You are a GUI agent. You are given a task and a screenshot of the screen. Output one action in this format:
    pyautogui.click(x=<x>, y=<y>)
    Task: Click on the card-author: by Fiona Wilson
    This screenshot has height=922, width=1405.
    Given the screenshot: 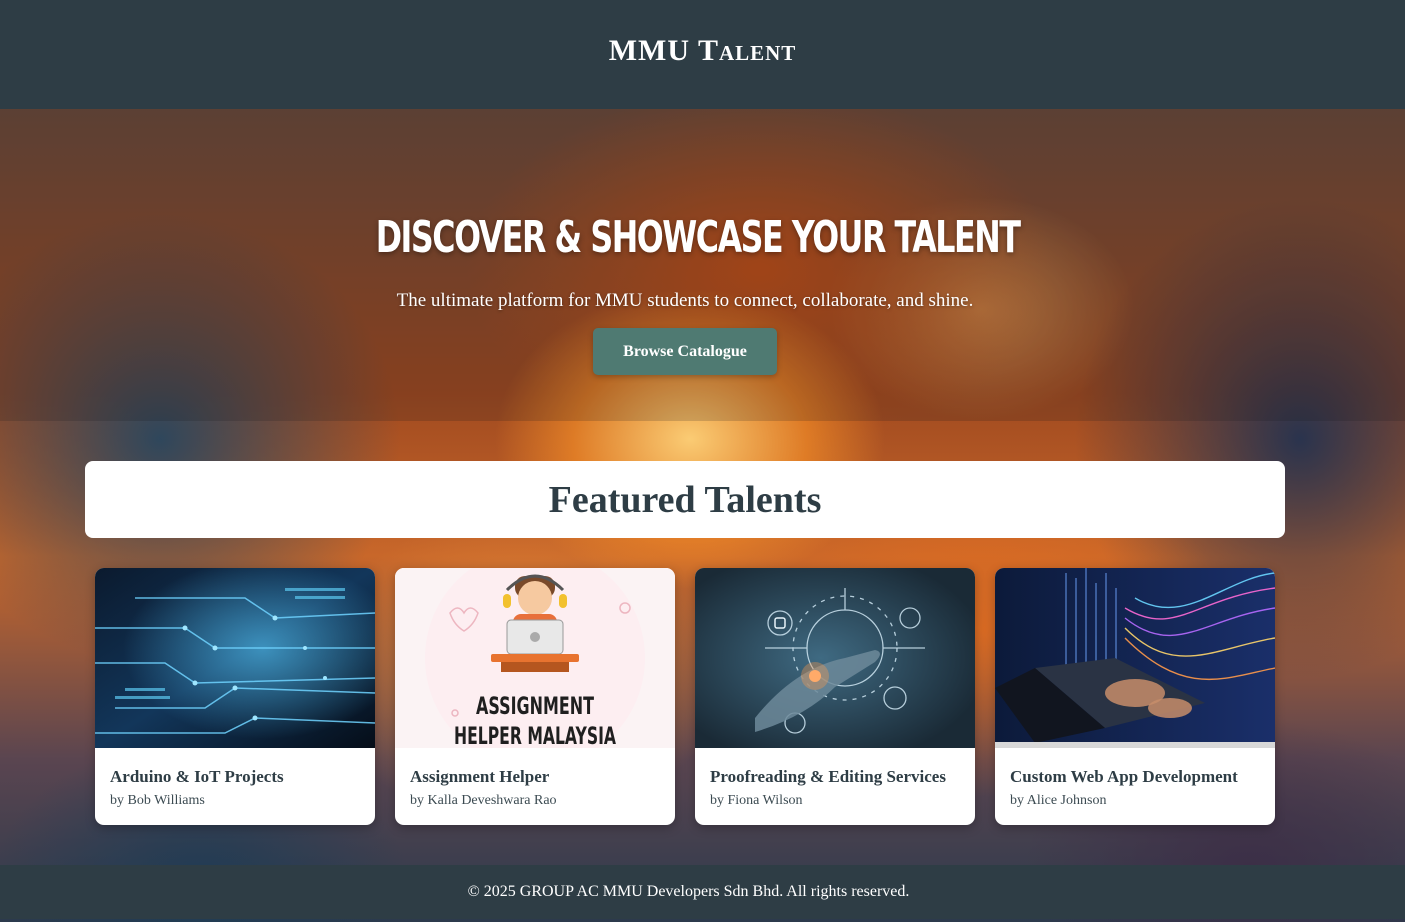 What is the action you would take?
    pyautogui.click(x=756, y=800)
    